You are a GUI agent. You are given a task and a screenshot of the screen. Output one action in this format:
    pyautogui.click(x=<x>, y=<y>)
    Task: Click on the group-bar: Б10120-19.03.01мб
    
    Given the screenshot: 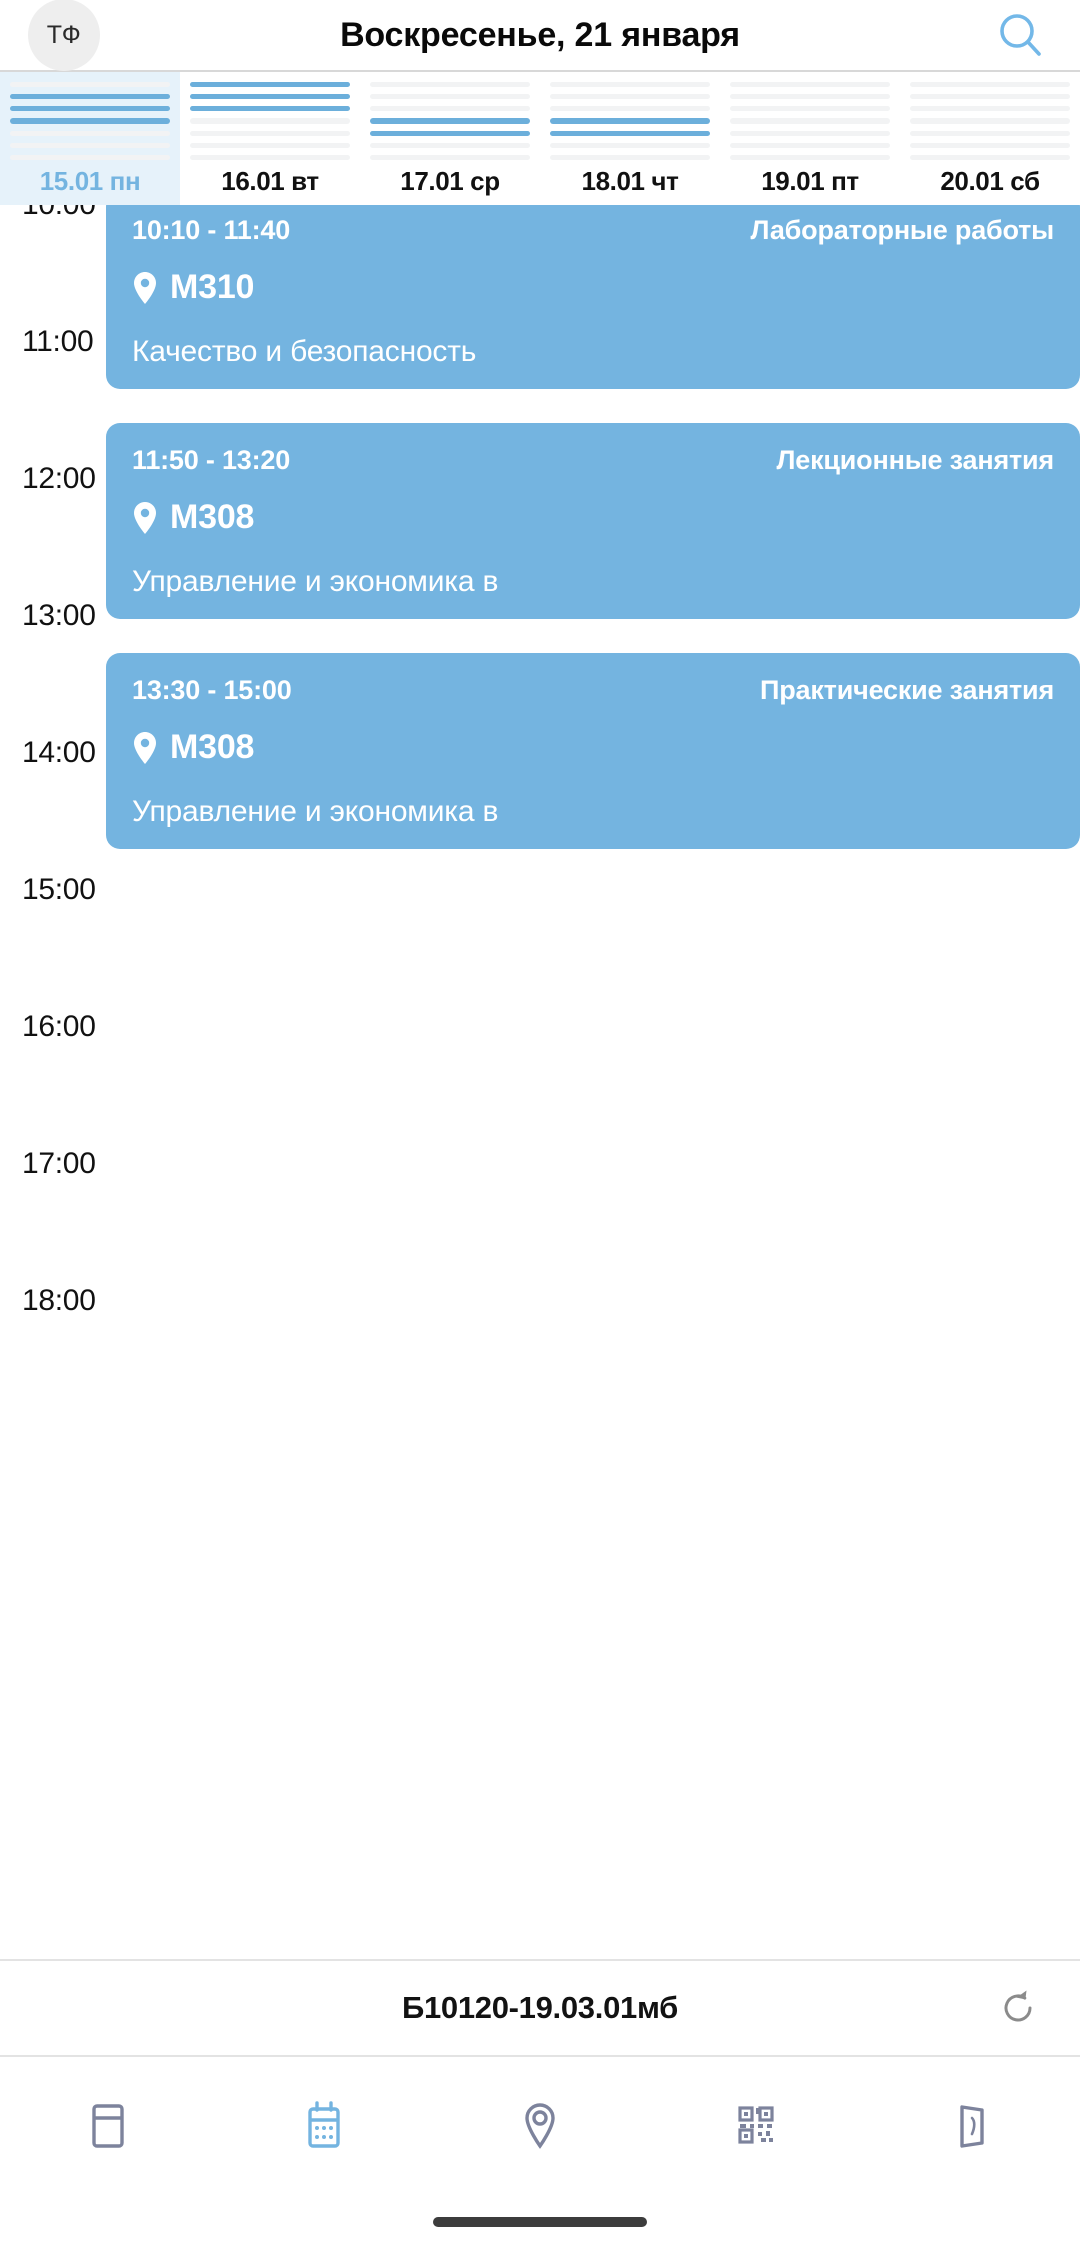 What is the action you would take?
    pyautogui.click(x=540, y=2008)
    